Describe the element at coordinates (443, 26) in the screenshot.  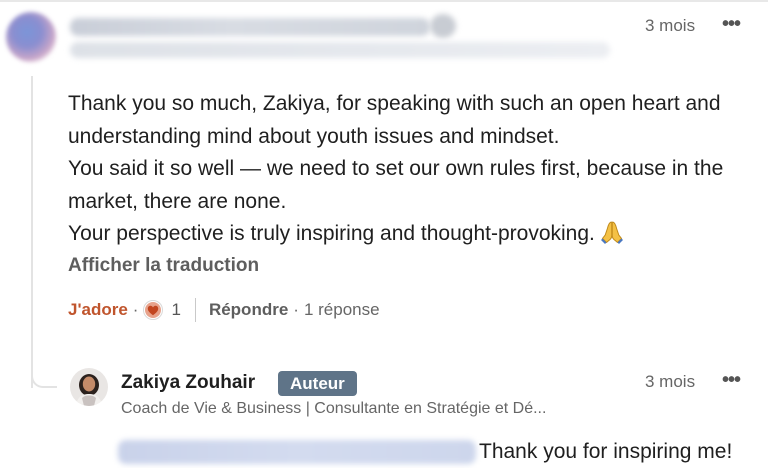
I see `commenter-badge-redacted` at that location.